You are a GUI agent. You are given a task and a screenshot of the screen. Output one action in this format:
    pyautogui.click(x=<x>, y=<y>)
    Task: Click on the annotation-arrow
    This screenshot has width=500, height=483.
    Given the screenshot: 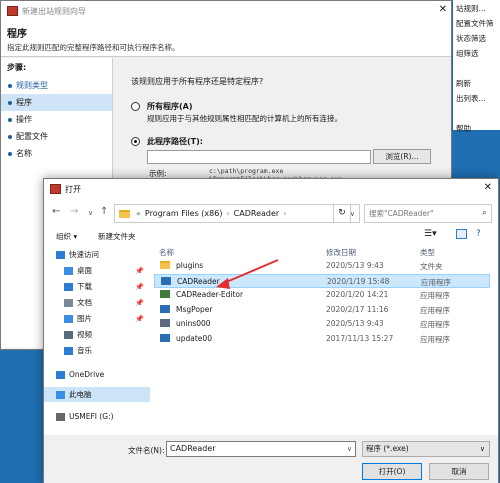 What is the action you would take?
    pyautogui.click(x=247, y=274)
    